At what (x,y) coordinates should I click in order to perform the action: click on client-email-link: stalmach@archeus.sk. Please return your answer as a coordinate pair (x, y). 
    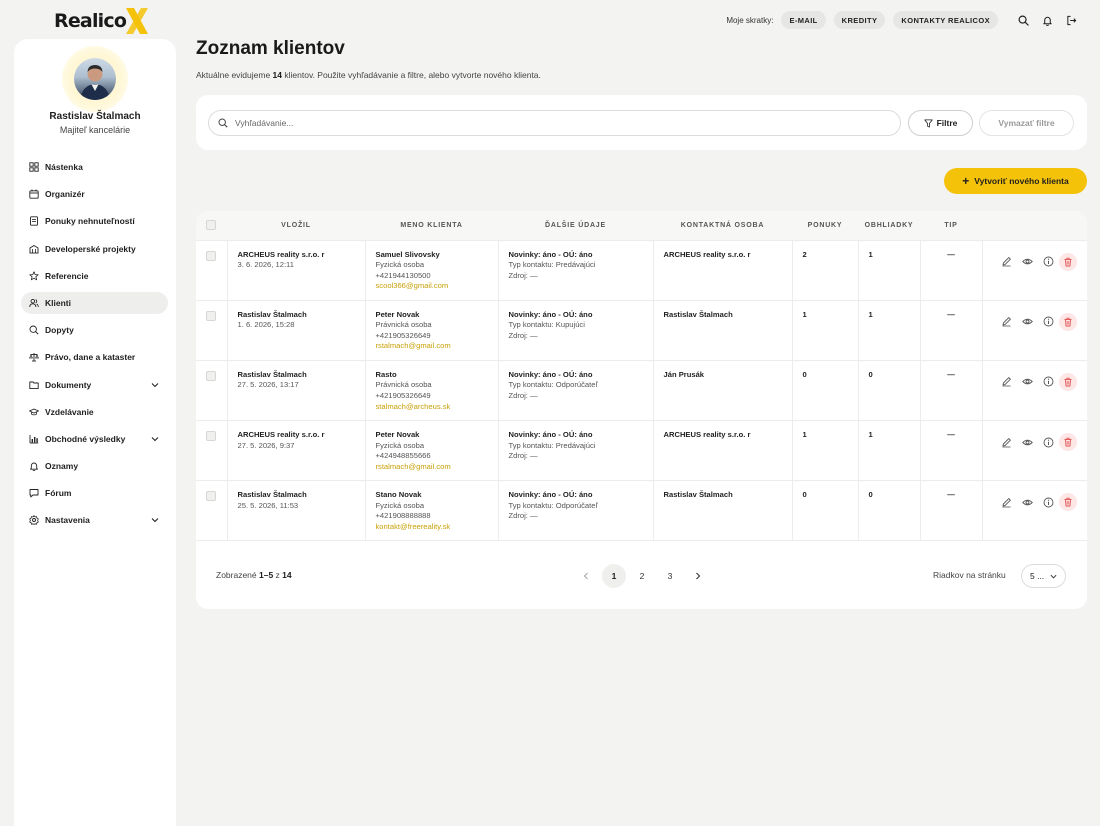
    Looking at the image, I should click on (437, 407).